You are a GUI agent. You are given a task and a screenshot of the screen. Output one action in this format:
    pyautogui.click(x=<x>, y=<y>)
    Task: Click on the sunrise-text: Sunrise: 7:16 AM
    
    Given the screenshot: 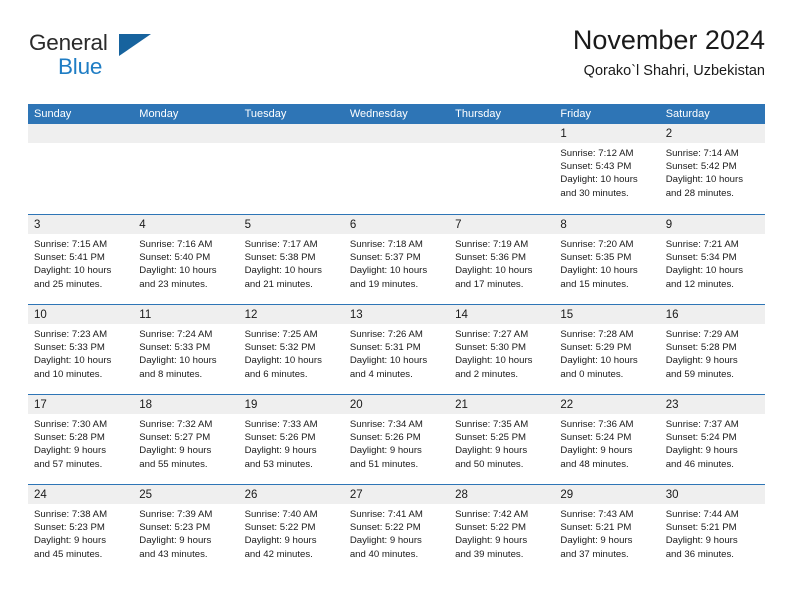 What is the action you would take?
    pyautogui.click(x=176, y=244)
    